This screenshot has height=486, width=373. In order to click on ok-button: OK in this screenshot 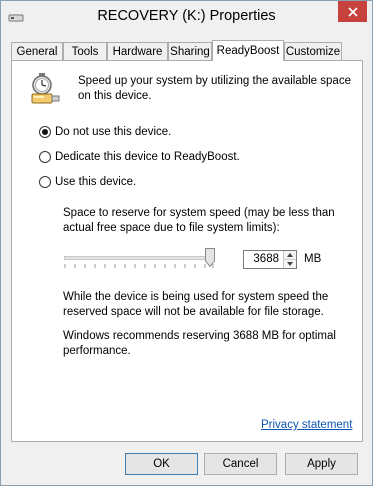, I will do `click(161, 464)`.